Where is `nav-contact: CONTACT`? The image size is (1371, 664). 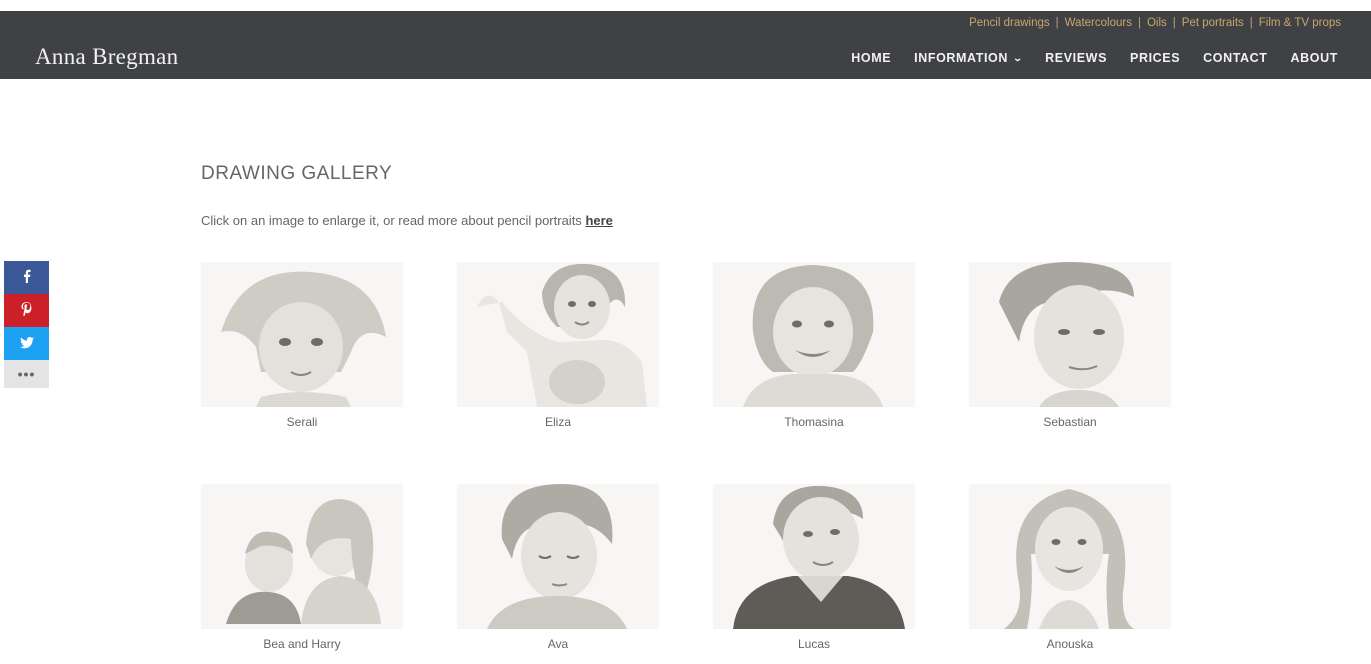 nav-contact: CONTACT is located at coordinates (1235, 58).